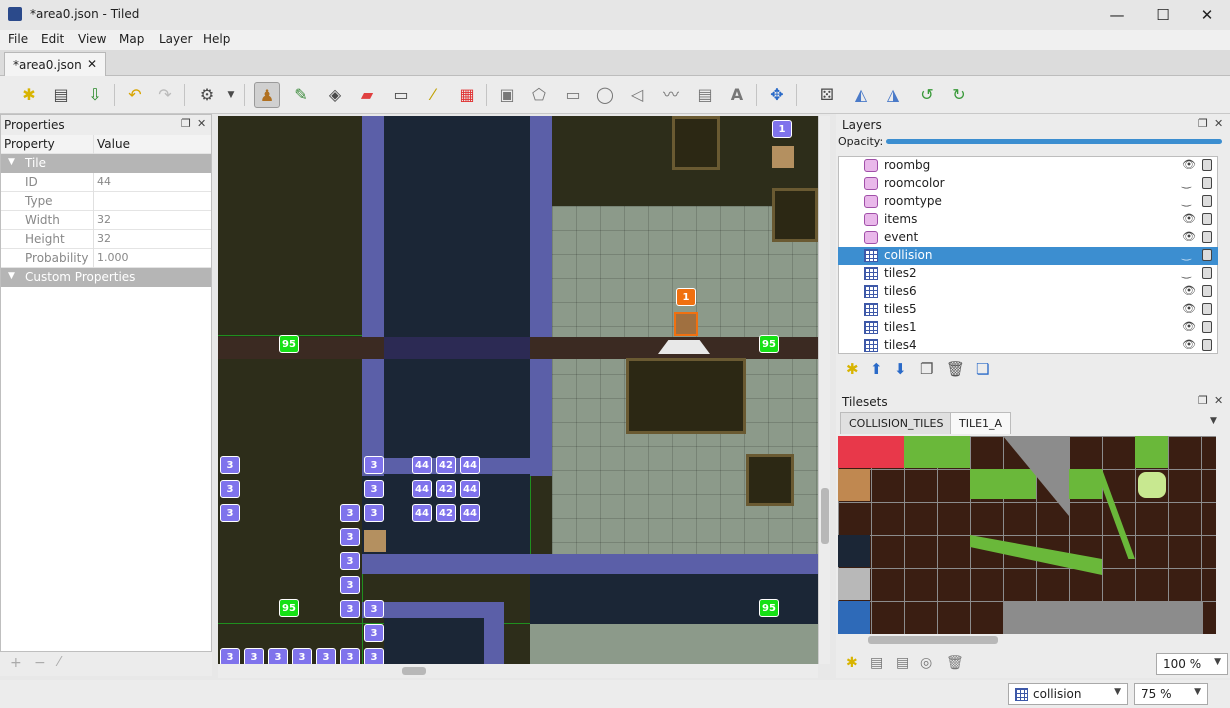 This screenshot has width=1230, height=708. Describe the element at coordinates (135, 95) in the screenshot. I see `undo-icon: ↶` at that location.